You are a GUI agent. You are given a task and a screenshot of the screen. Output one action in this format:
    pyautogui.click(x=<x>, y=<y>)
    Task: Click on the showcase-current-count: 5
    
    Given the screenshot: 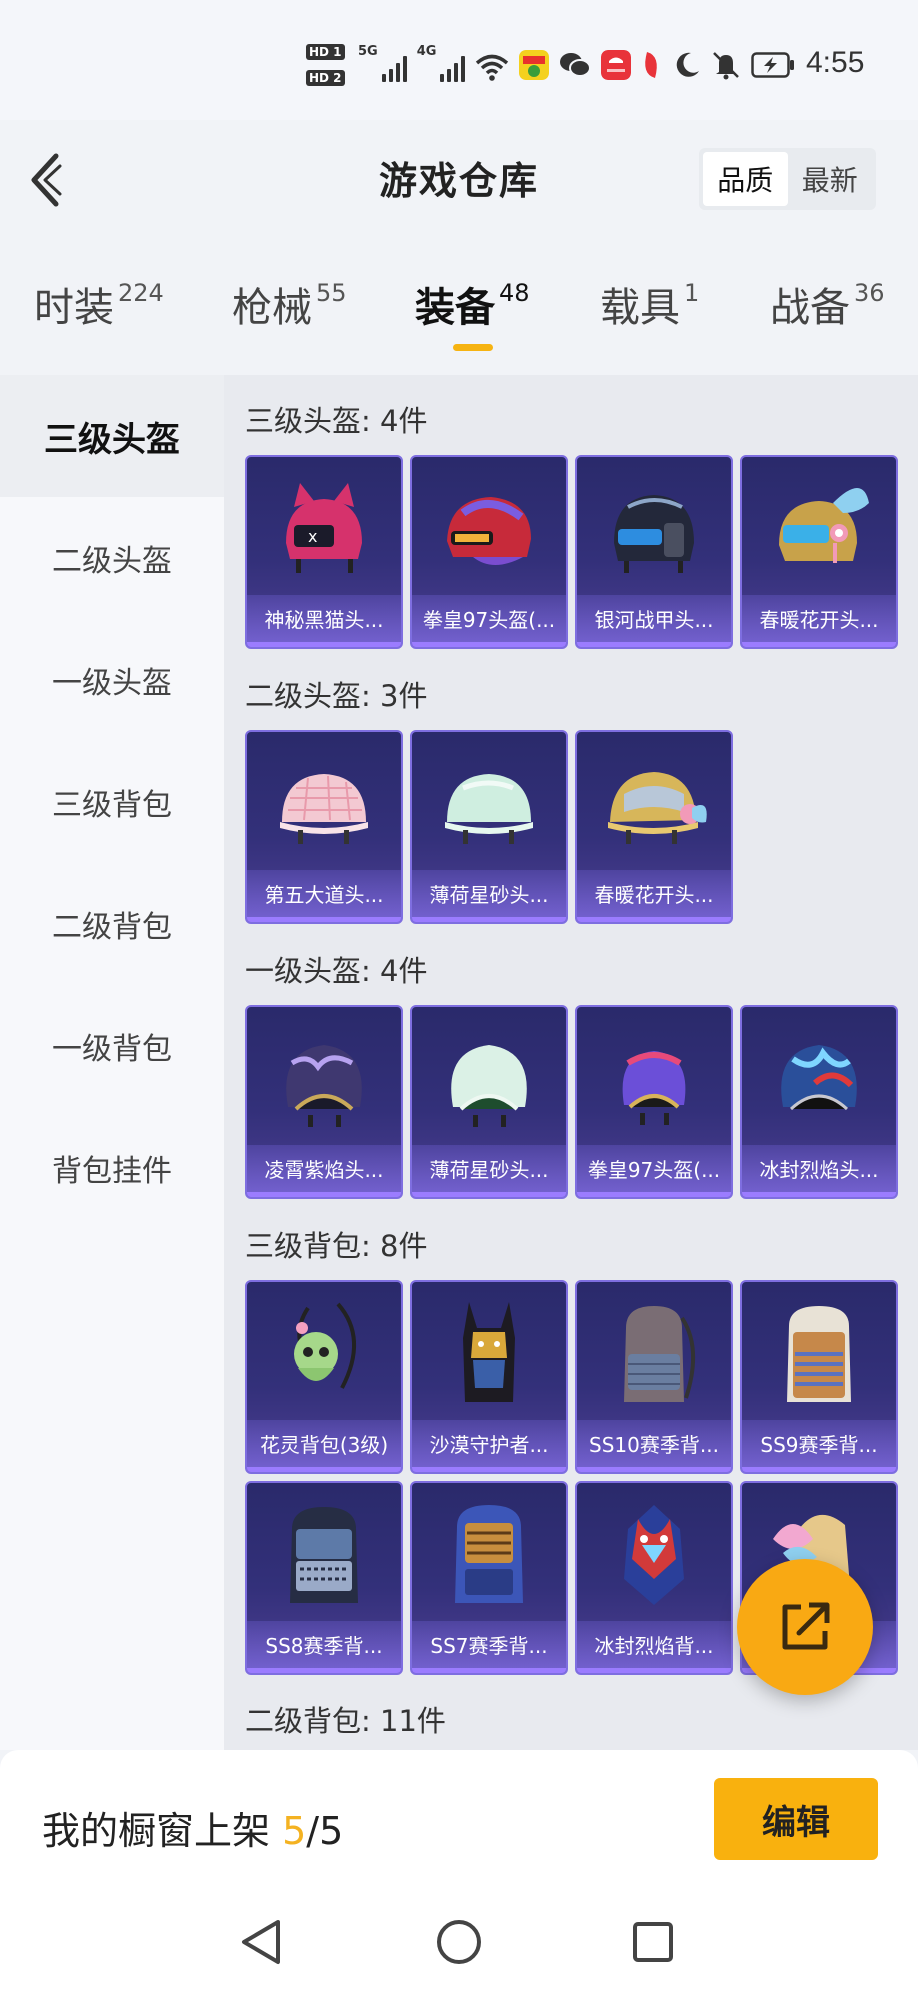 What is the action you would take?
    pyautogui.click(x=294, y=1831)
    